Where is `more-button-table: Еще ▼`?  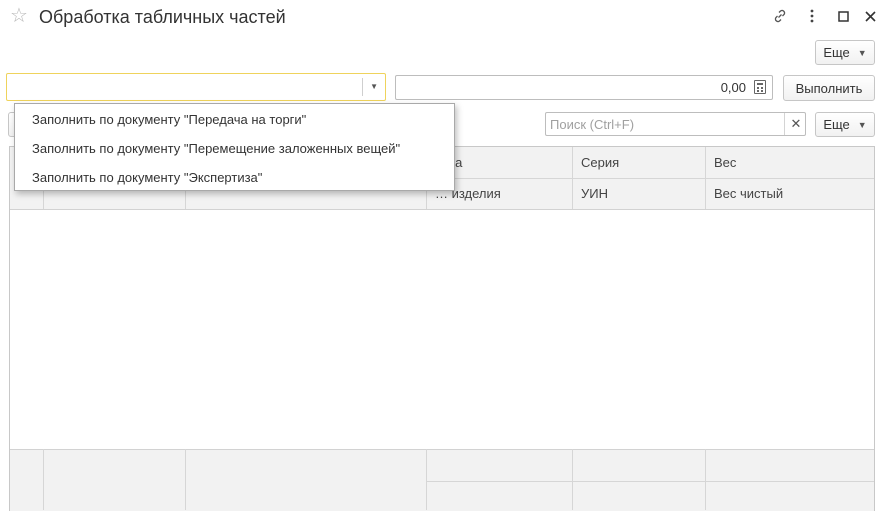 more-button-table: Еще ▼ is located at coordinates (845, 124).